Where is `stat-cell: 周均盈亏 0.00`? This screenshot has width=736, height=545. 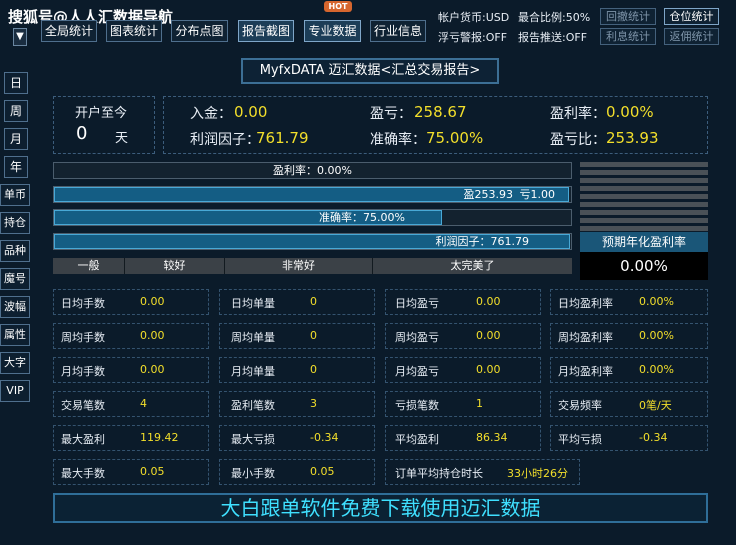 stat-cell: 周均盈亏 0.00 is located at coordinates (463, 336).